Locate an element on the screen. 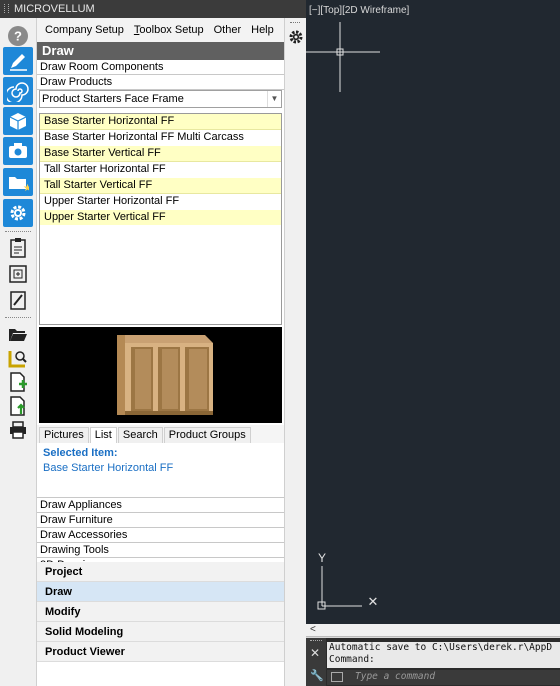  clipboard-button is located at coordinates (18, 248).